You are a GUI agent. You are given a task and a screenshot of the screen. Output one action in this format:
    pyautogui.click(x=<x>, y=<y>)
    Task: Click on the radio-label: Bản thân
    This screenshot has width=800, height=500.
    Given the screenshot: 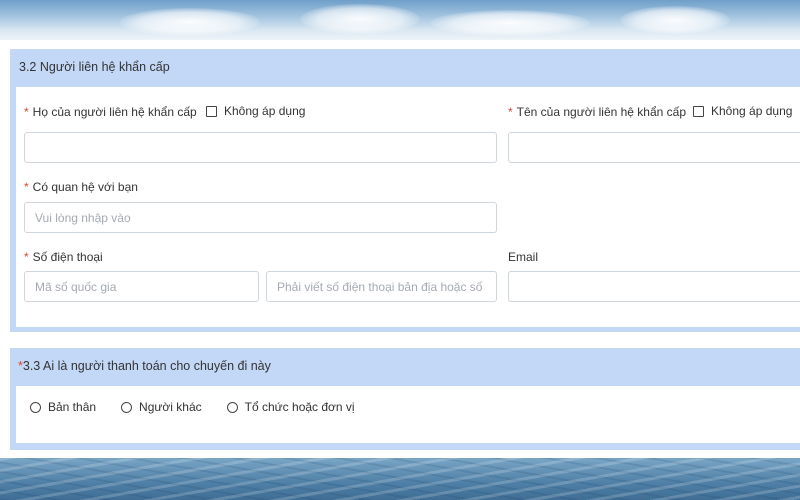 What is the action you would take?
    pyautogui.click(x=72, y=407)
    